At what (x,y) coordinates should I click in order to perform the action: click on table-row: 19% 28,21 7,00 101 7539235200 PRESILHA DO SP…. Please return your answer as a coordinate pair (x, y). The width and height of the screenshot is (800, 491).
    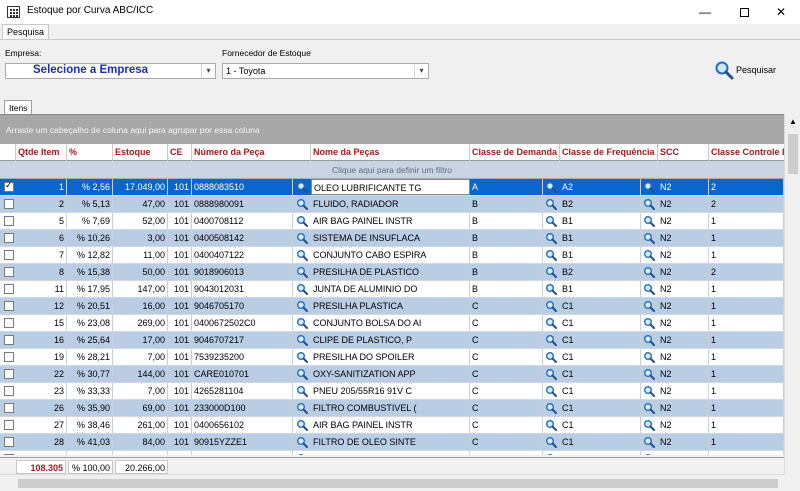
    Looking at the image, I should click on (392, 357).